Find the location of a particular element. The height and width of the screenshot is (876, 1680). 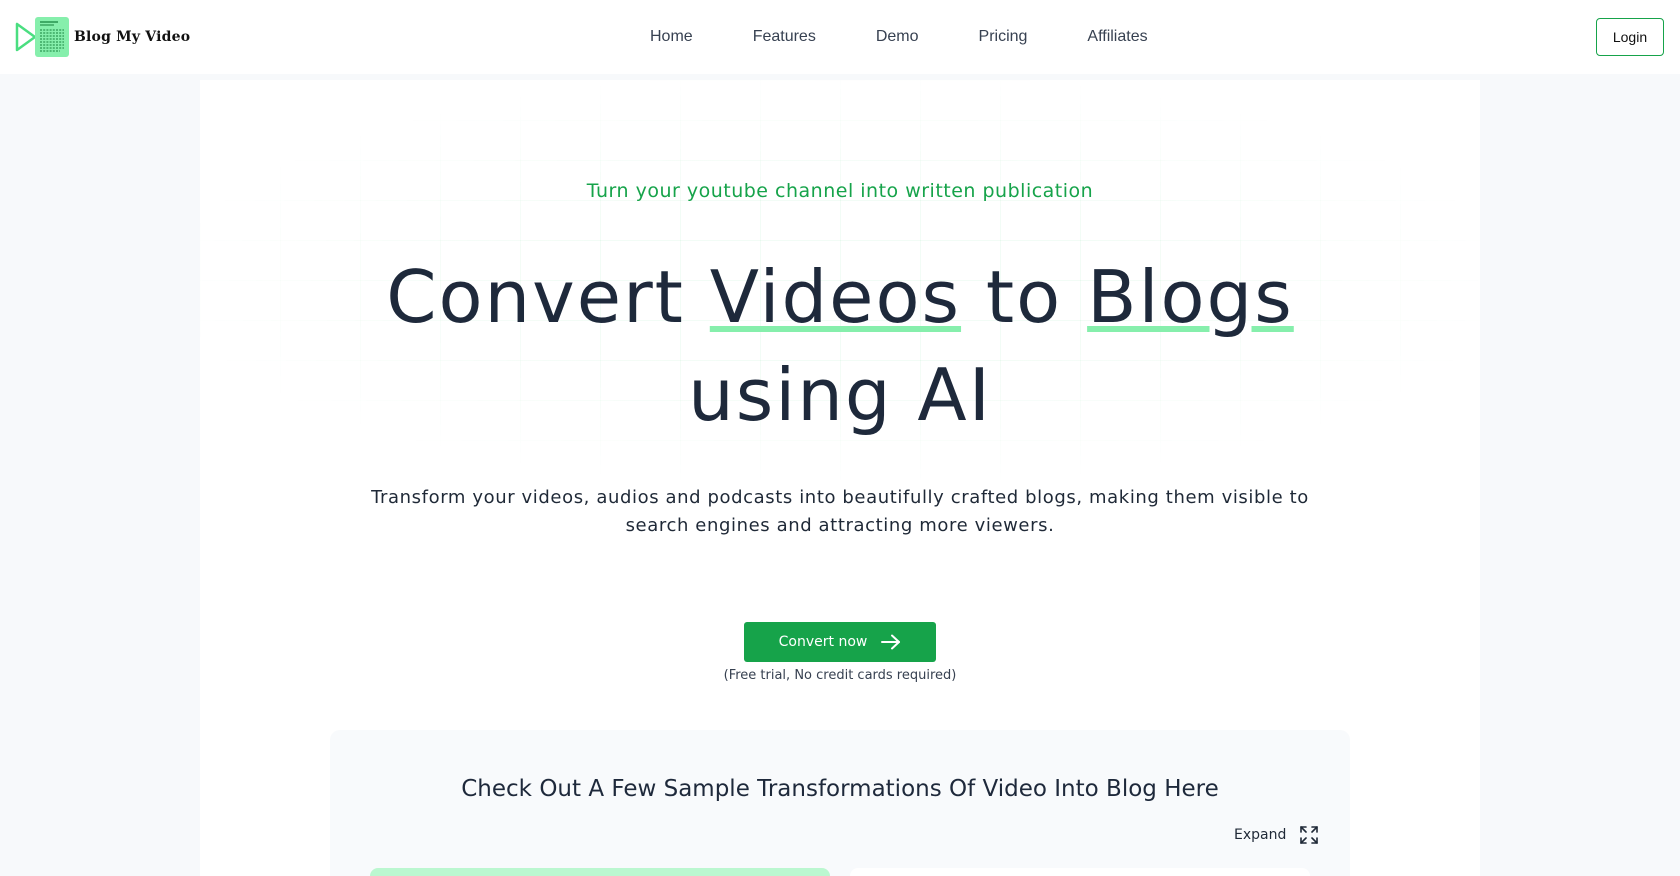

hero-title-highlight-videos: Videos is located at coordinates (835, 297).